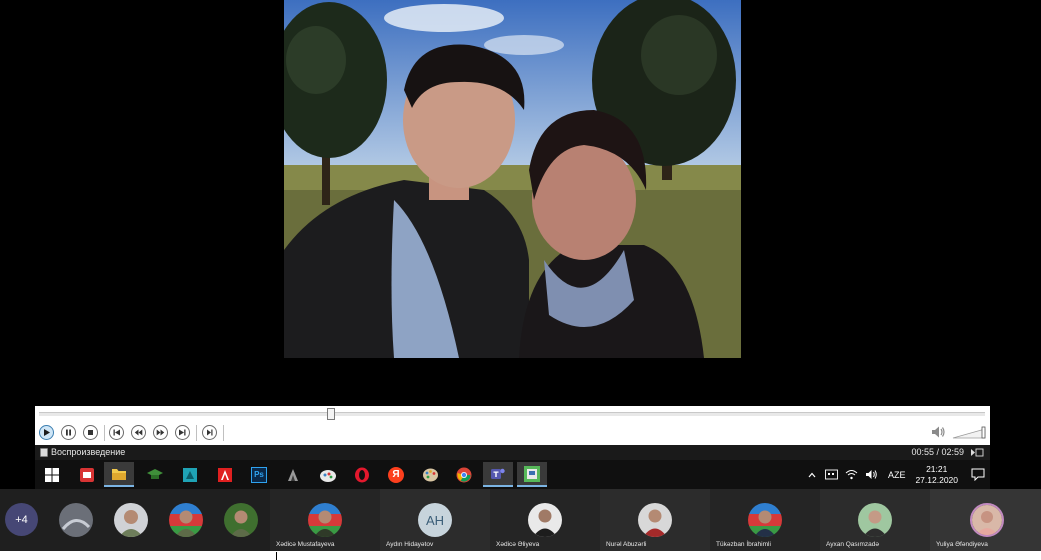 Image resolution: width=1041 pixels, height=560 pixels. I want to click on chevron-up-icon, so click(812, 474).